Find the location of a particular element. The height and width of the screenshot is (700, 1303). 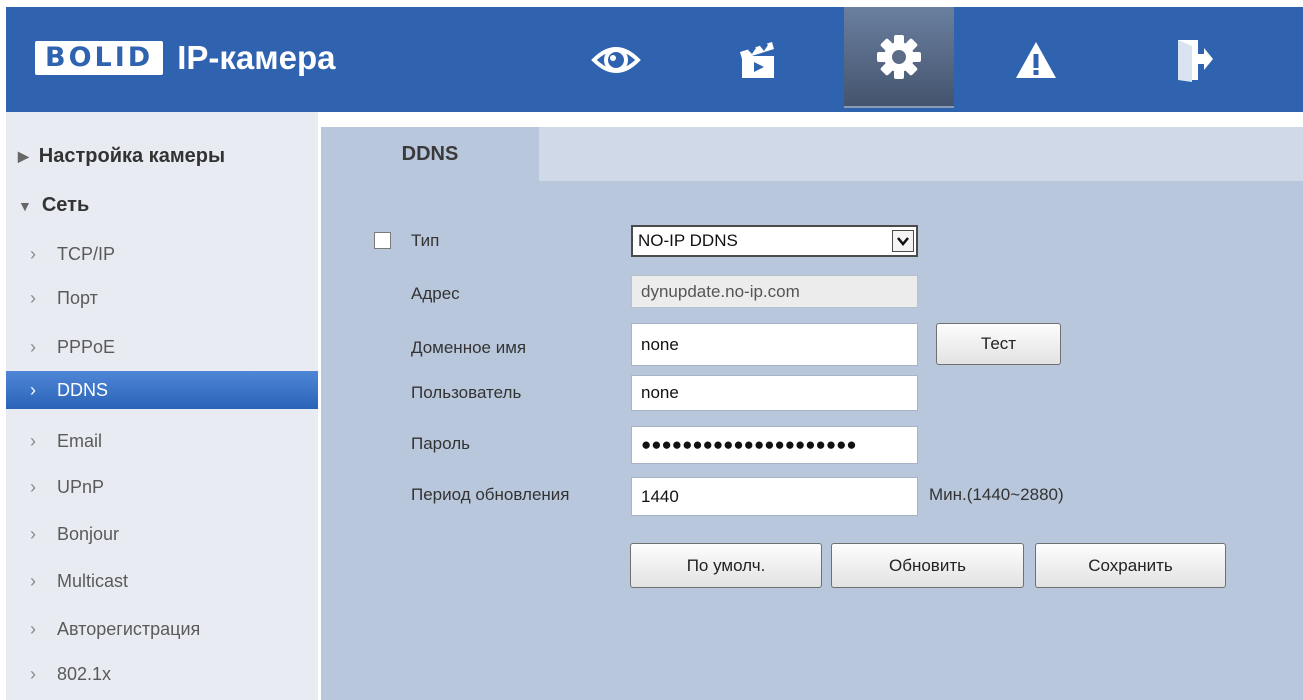

sidebar-item-multicast: › Multicast is located at coordinates (162, 581).